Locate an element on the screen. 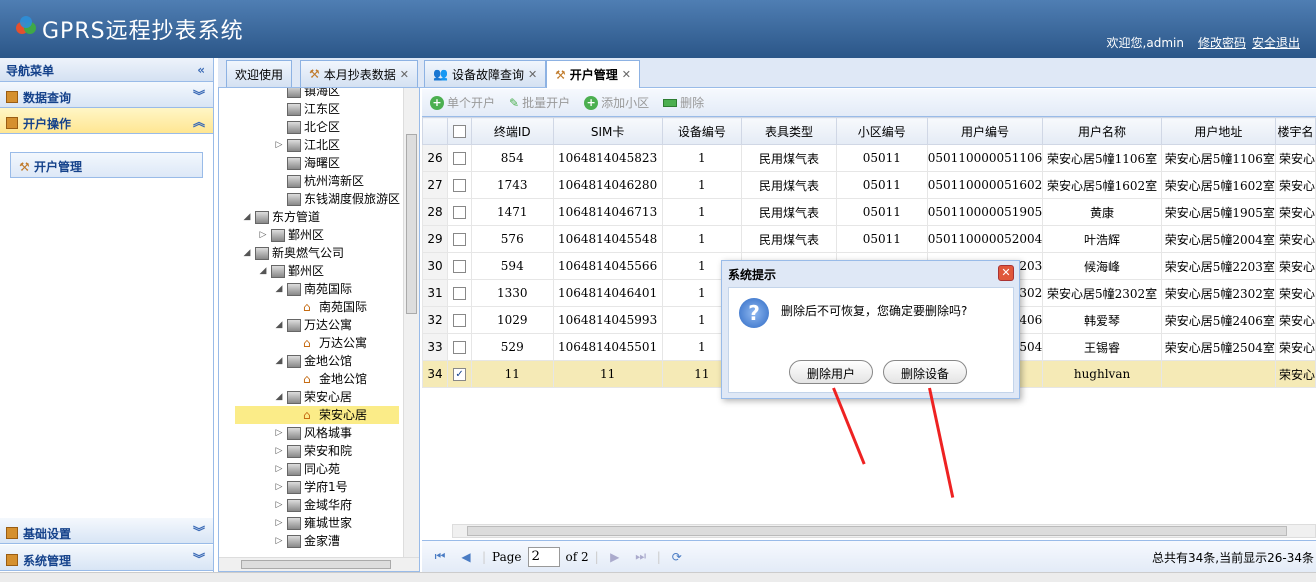  collapse-panel-icon: « is located at coordinates (201, 70).